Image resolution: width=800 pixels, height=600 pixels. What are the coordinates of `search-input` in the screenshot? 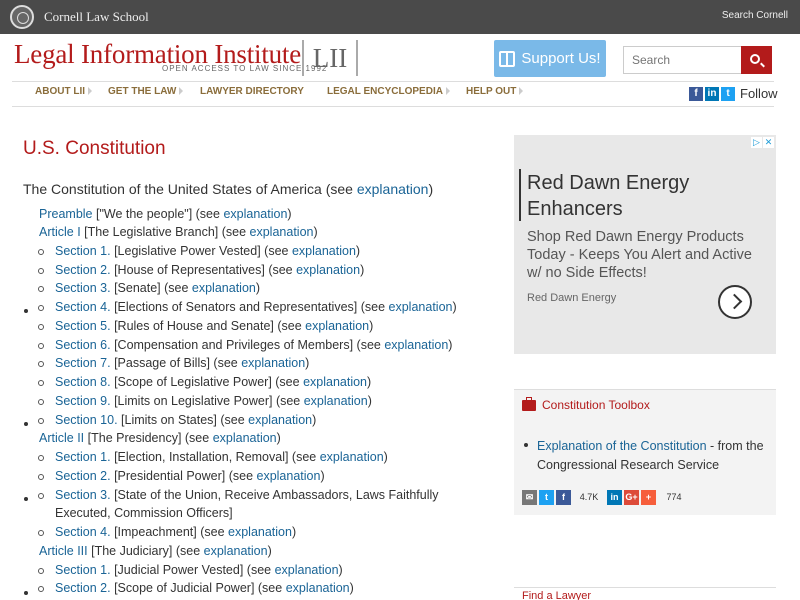 It's located at (683, 60).